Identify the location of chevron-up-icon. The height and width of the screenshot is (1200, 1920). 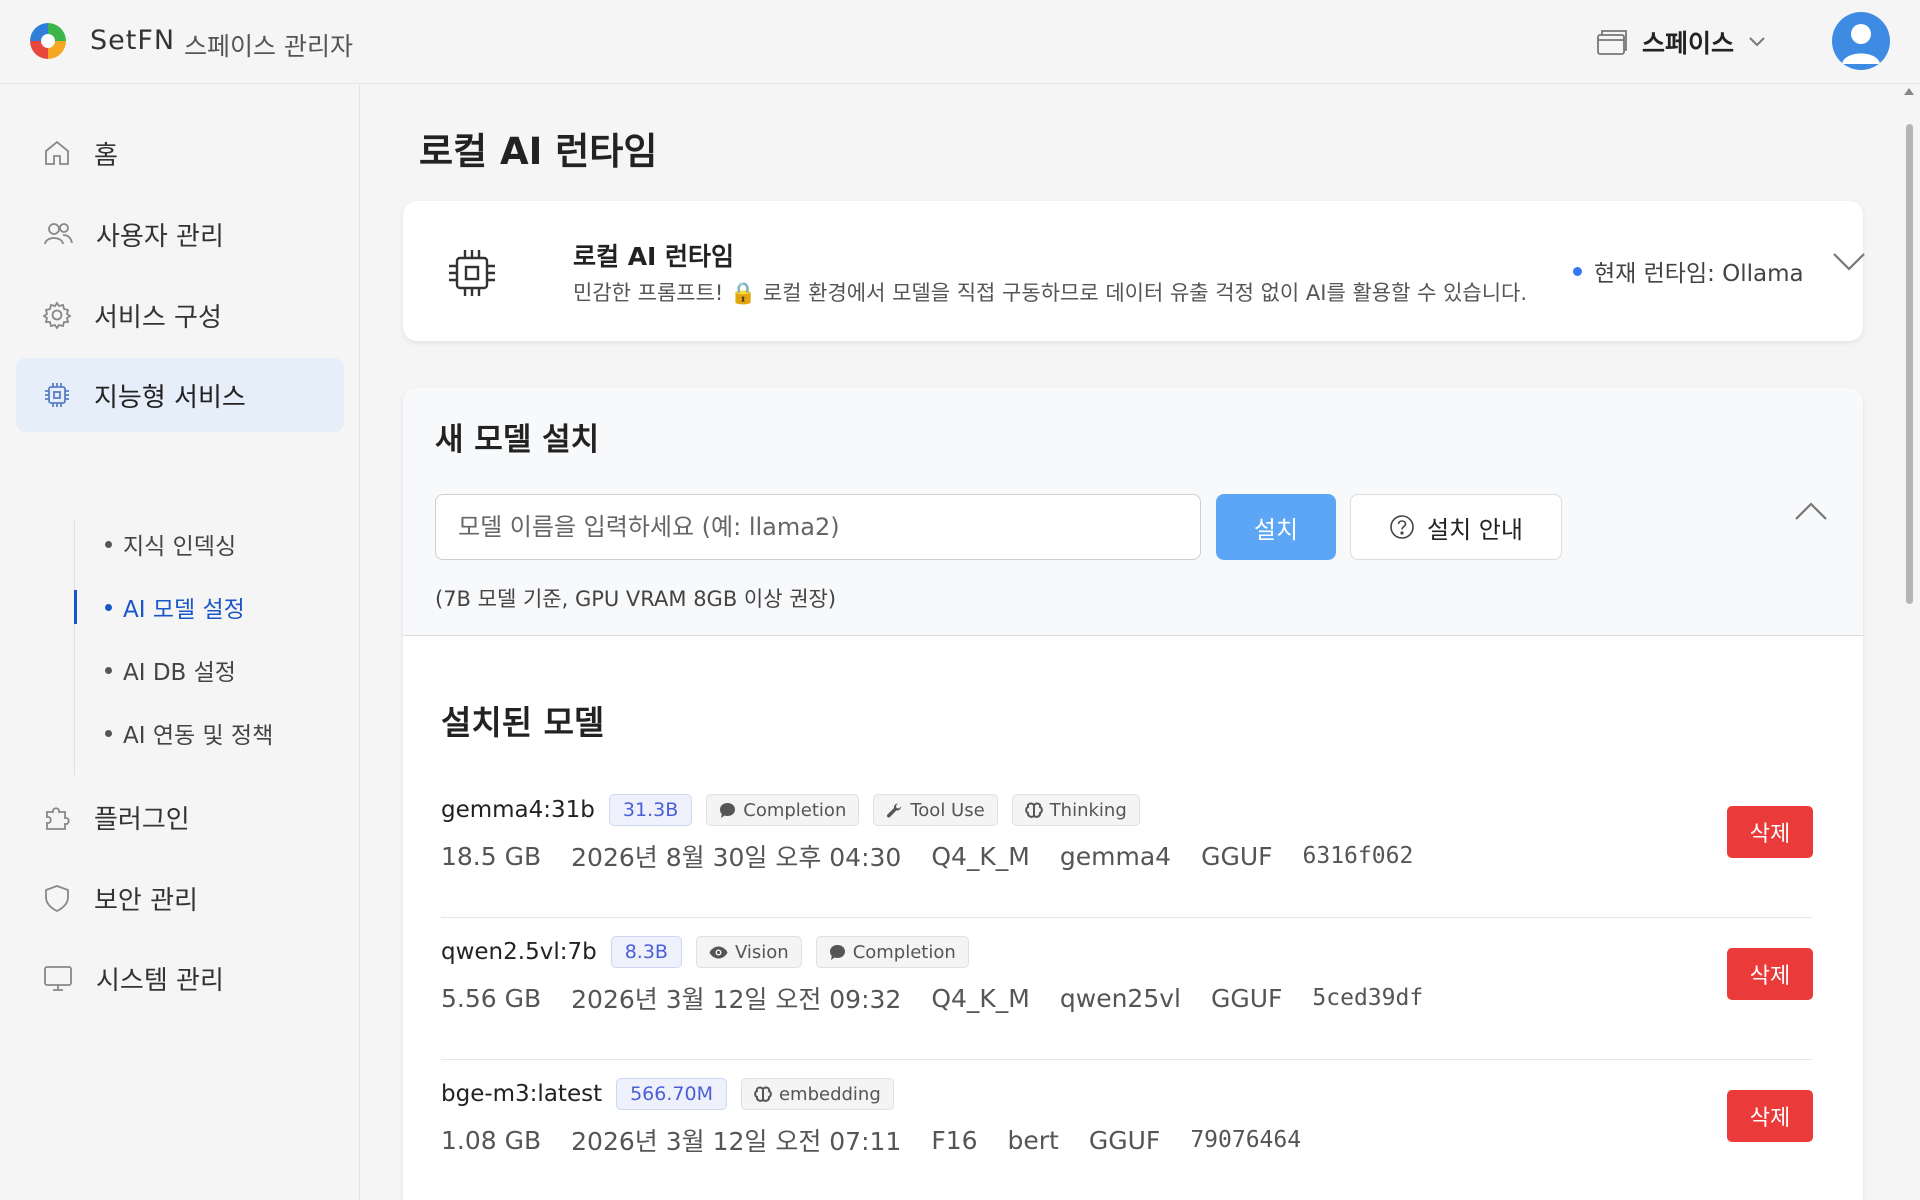
(1811, 511).